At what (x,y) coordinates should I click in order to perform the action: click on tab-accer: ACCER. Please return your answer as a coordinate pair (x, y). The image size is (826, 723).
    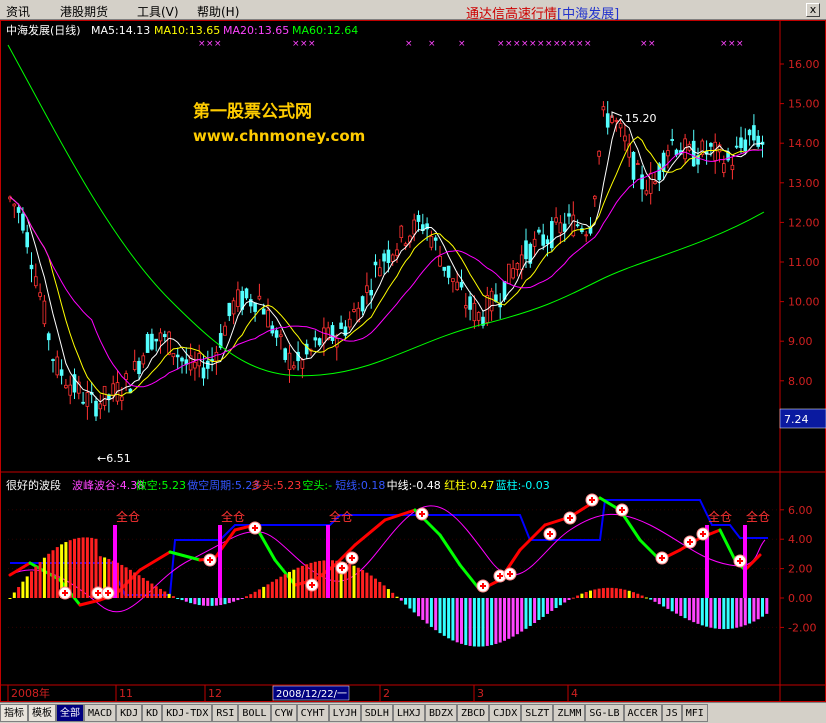
    Looking at the image, I should click on (642, 713).